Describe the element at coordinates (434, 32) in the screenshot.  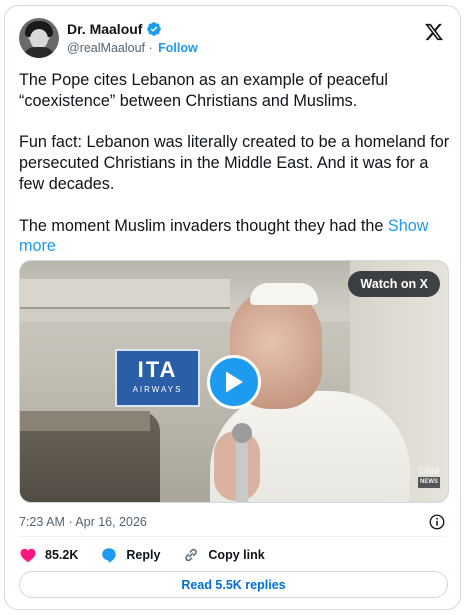
I see `x-logo-icon` at that location.